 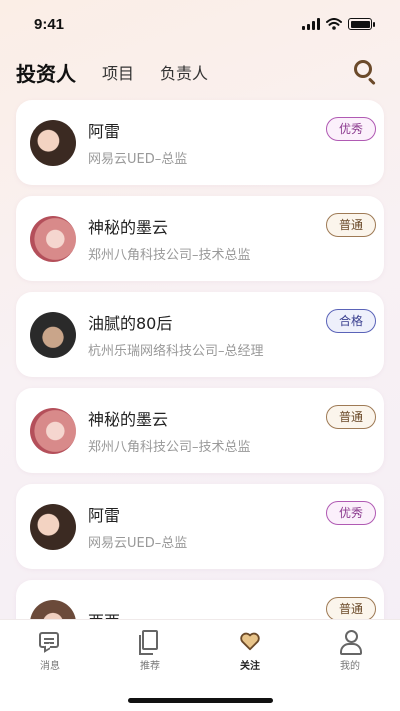 What do you see at coordinates (350, 666) in the screenshot?
I see `tab-label: 我的` at bounding box center [350, 666].